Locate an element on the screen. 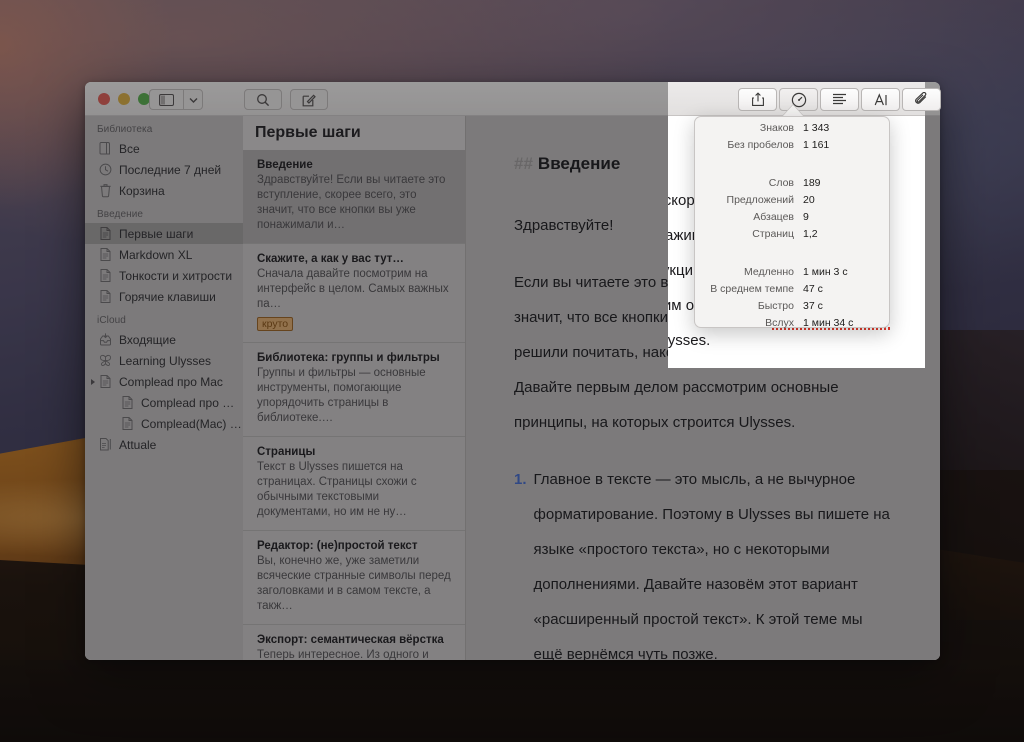  statistics-row: Страниц 1,2 is located at coordinates (792, 233).